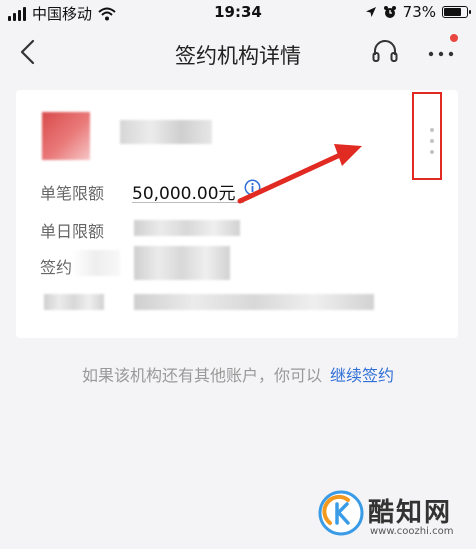 The width and height of the screenshot is (476, 549). Describe the element at coordinates (254, 302) in the screenshot. I see `row4-value-redacted` at that location.